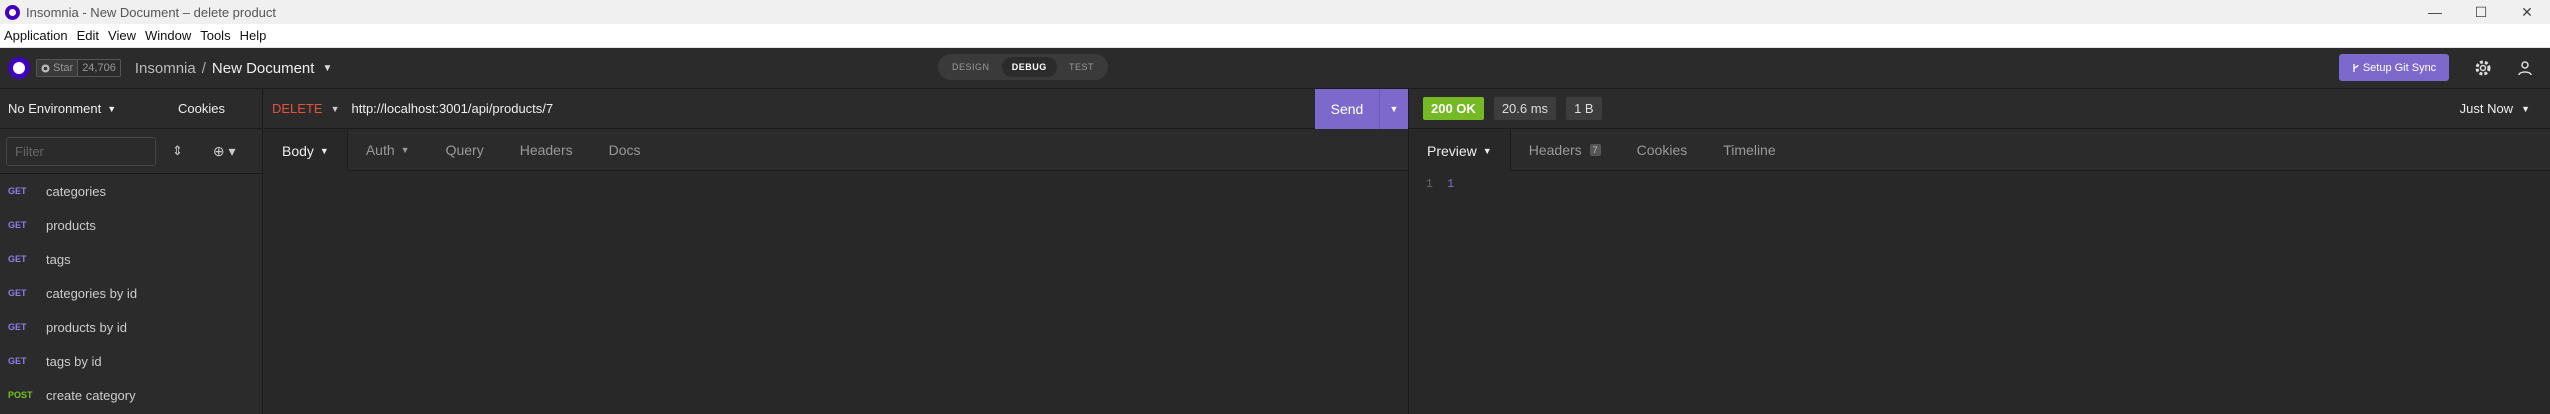 The height and width of the screenshot is (414, 2550). What do you see at coordinates (74, 361) in the screenshot?
I see `request-name: tags by id` at bounding box center [74, 361].